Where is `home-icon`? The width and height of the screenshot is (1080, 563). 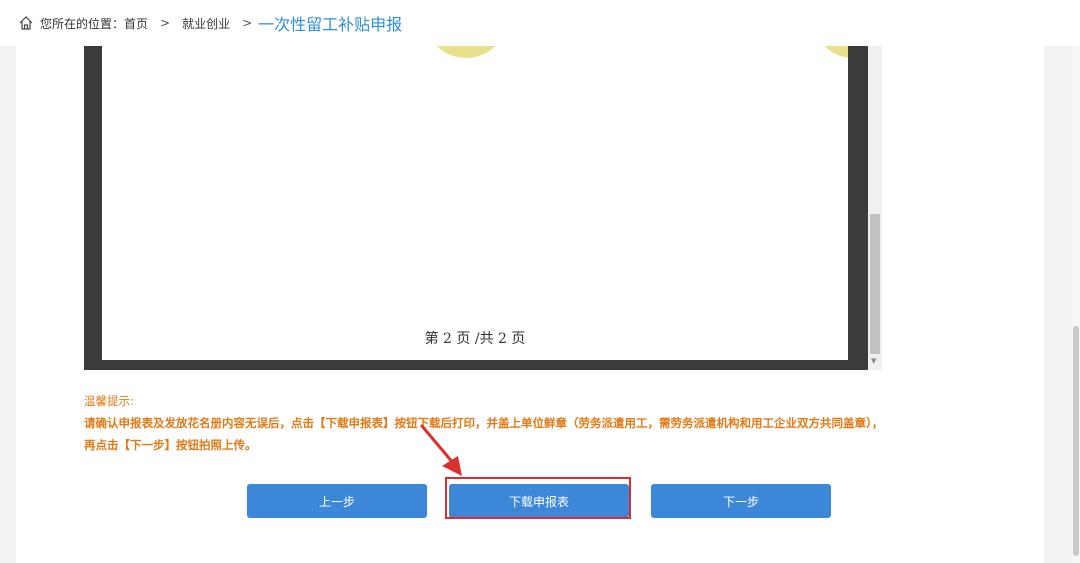
home-icon is located at coordinates (26, 23).